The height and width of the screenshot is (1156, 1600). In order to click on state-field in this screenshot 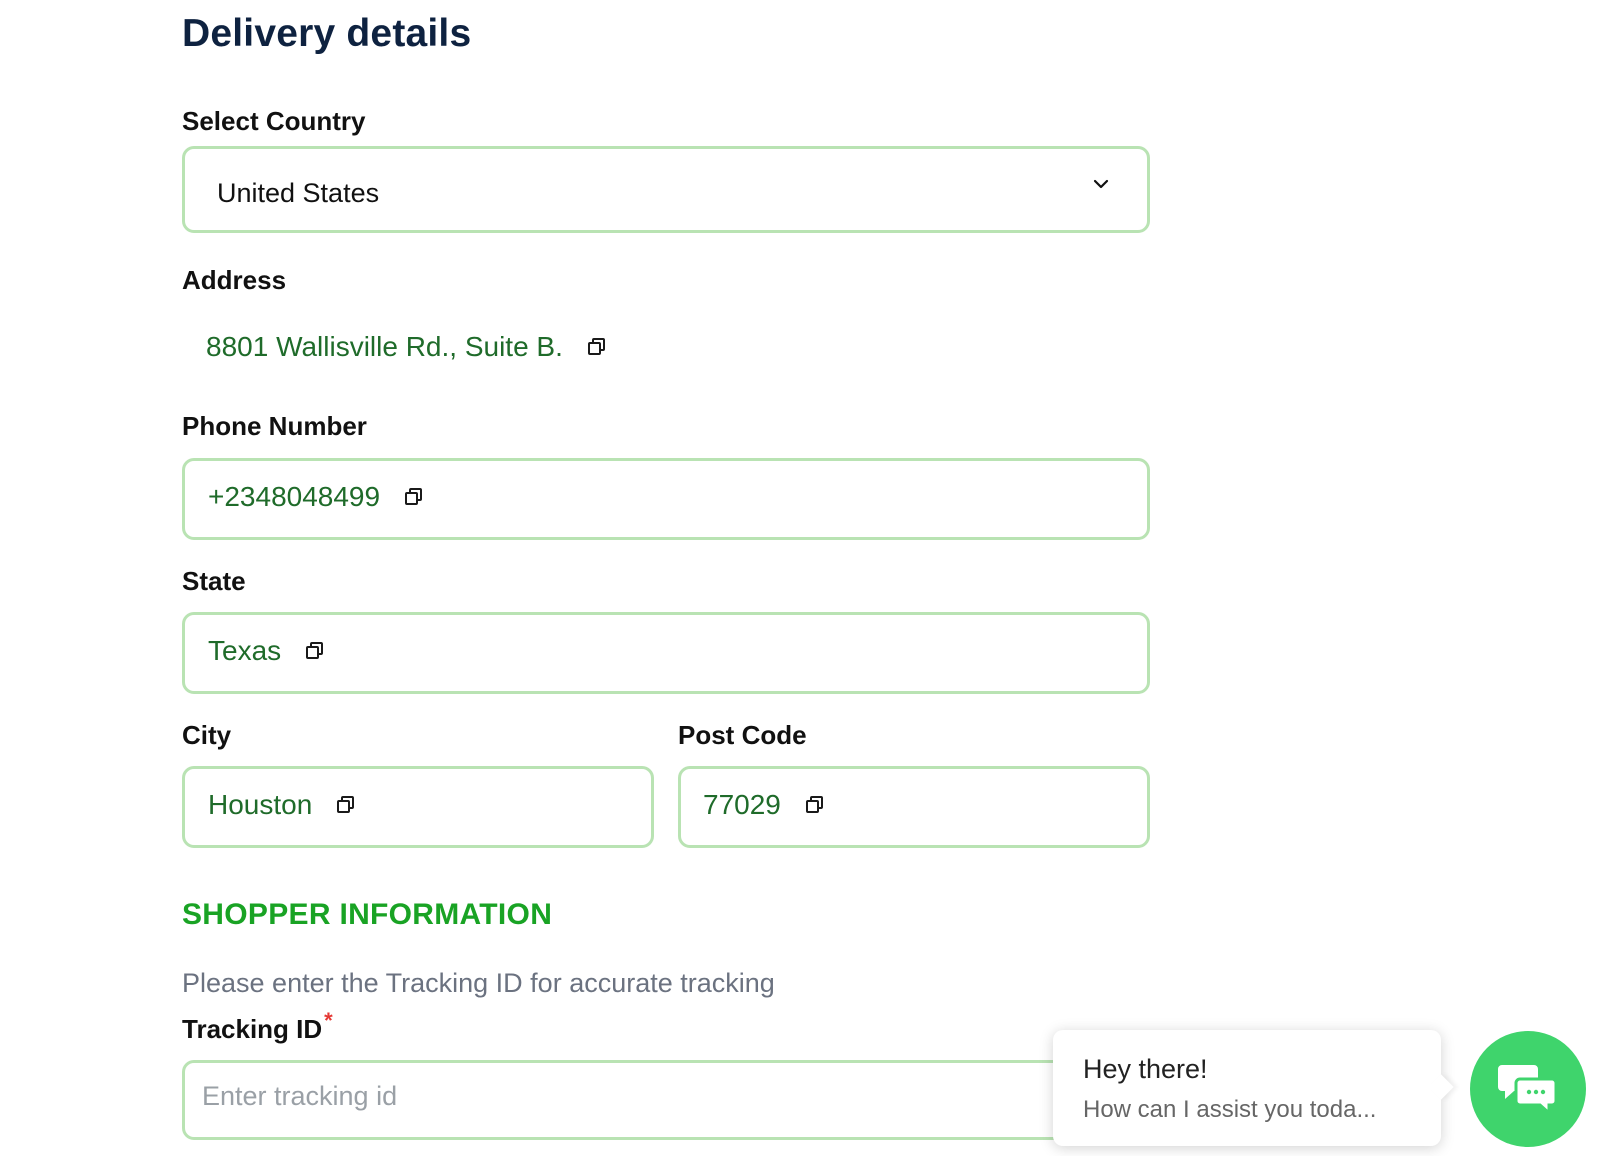, I will do `click(666, 653)`.